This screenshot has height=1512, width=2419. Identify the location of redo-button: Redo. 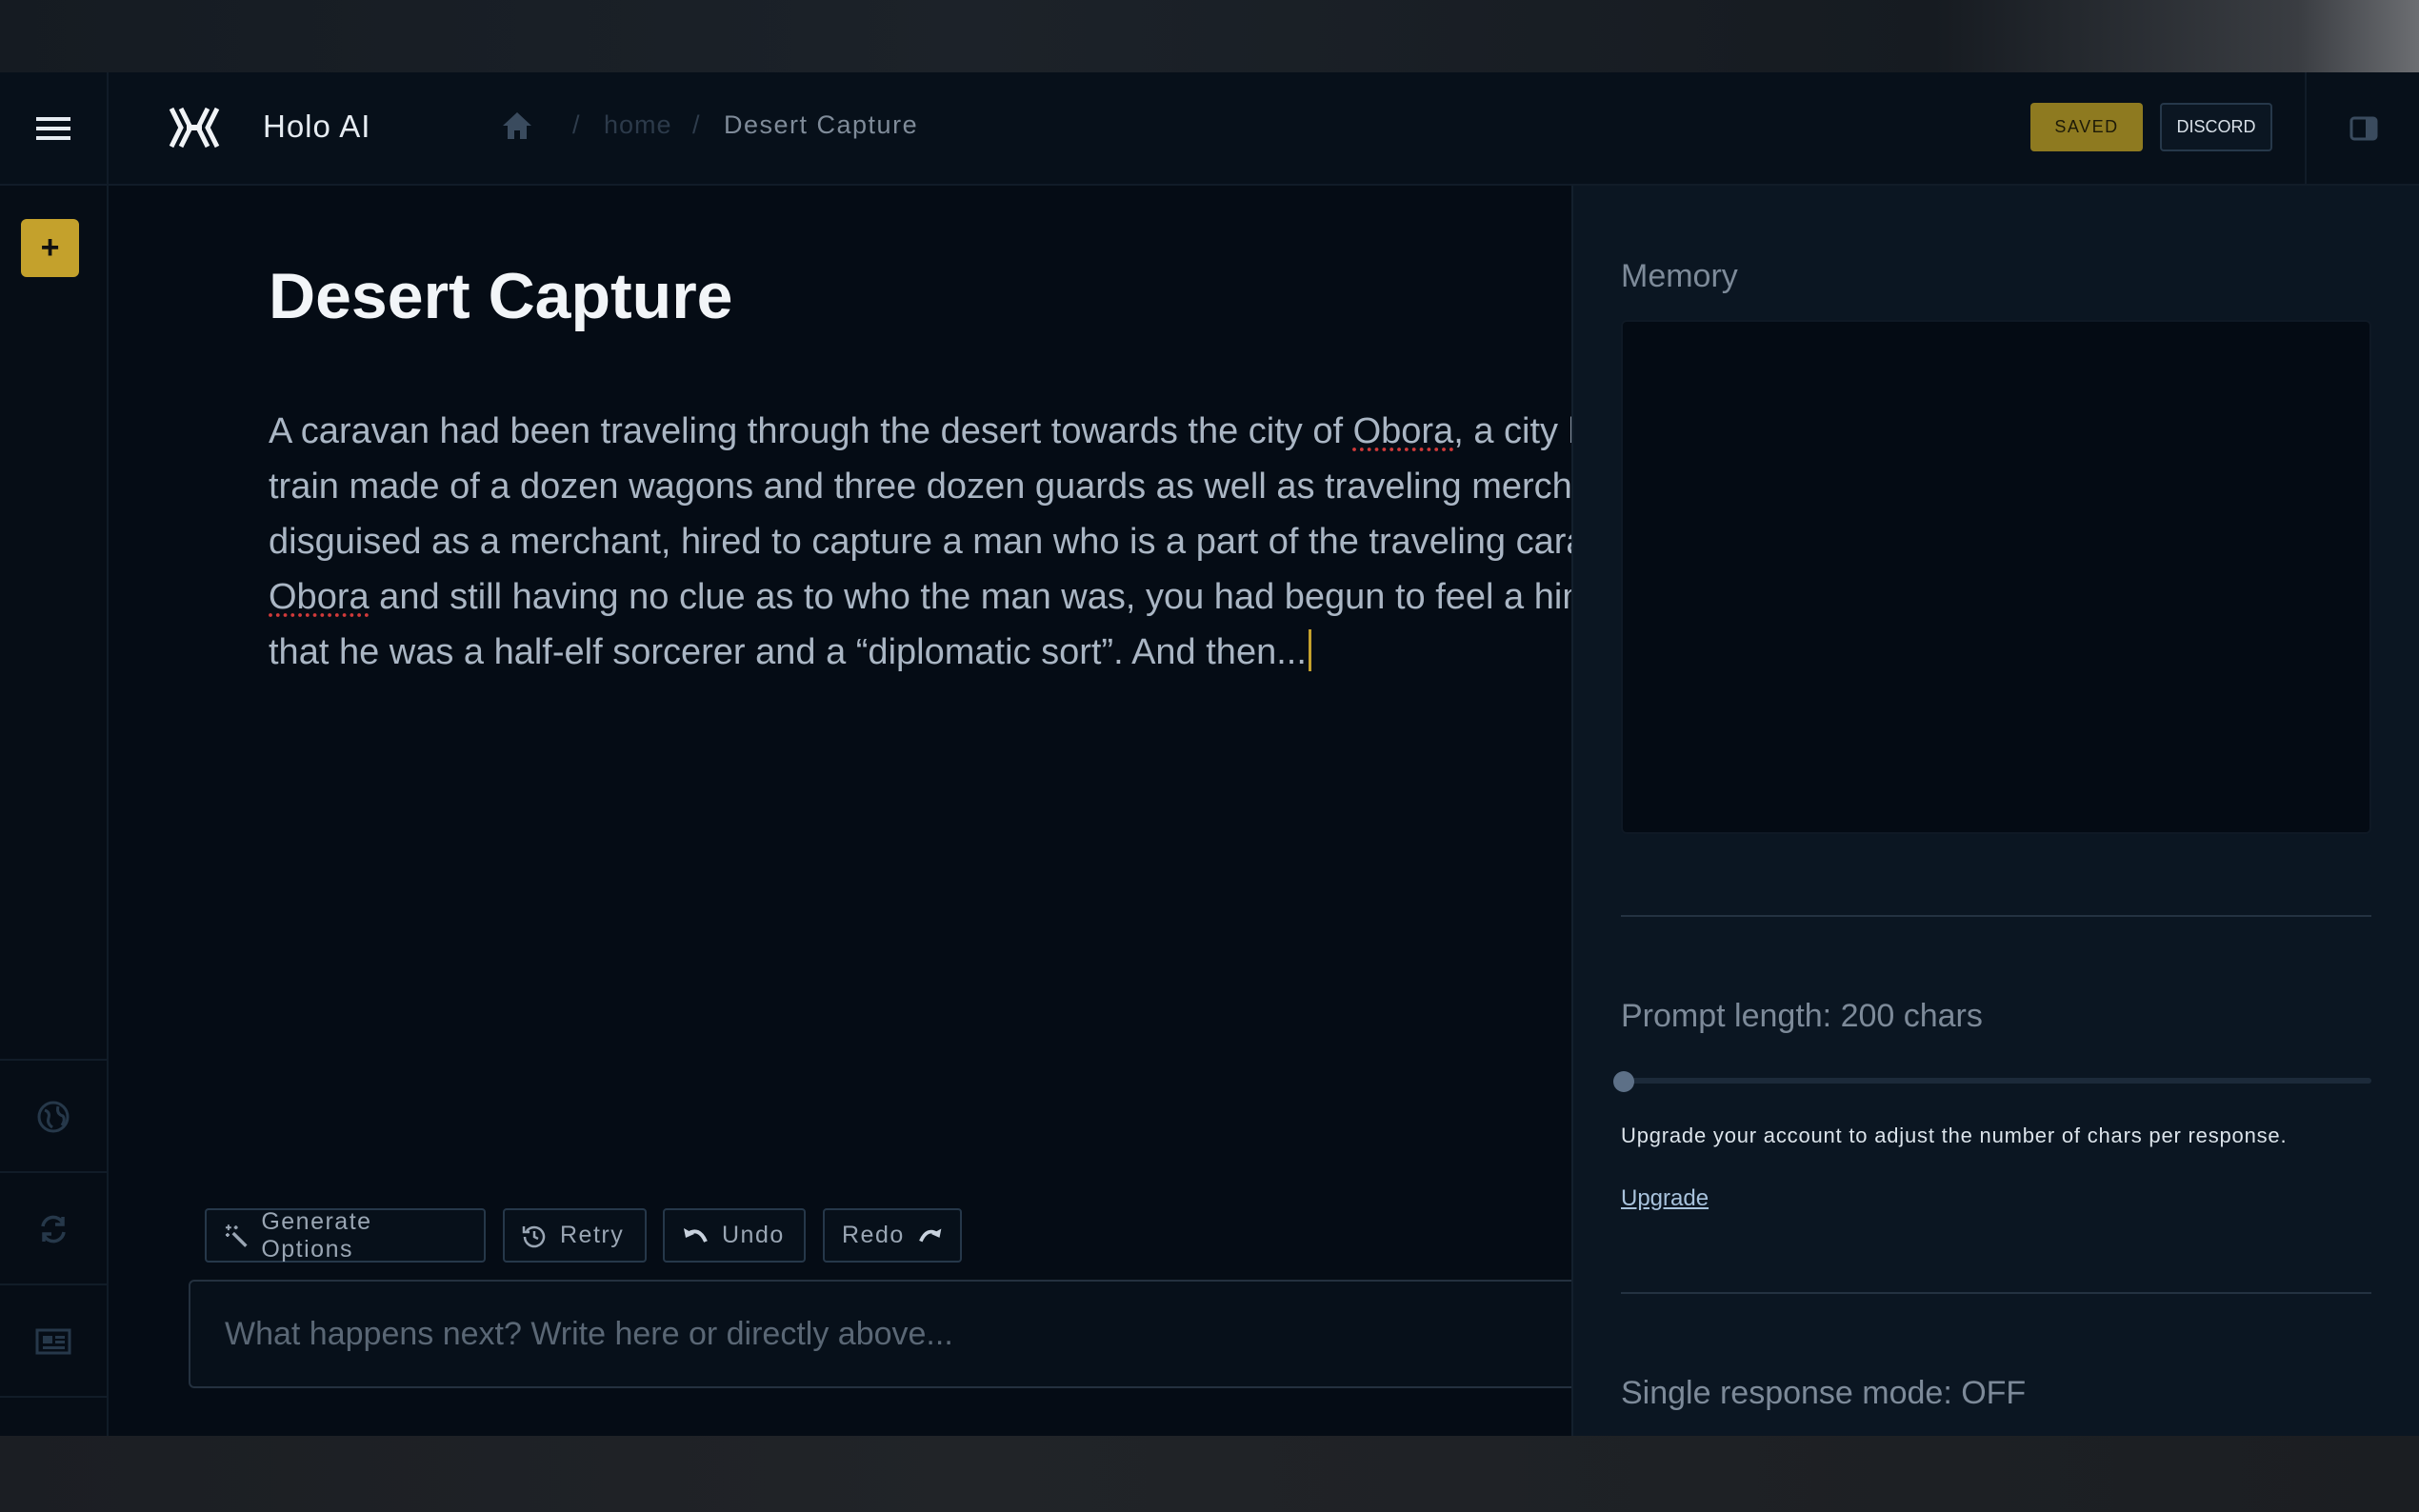
(892, 1235).